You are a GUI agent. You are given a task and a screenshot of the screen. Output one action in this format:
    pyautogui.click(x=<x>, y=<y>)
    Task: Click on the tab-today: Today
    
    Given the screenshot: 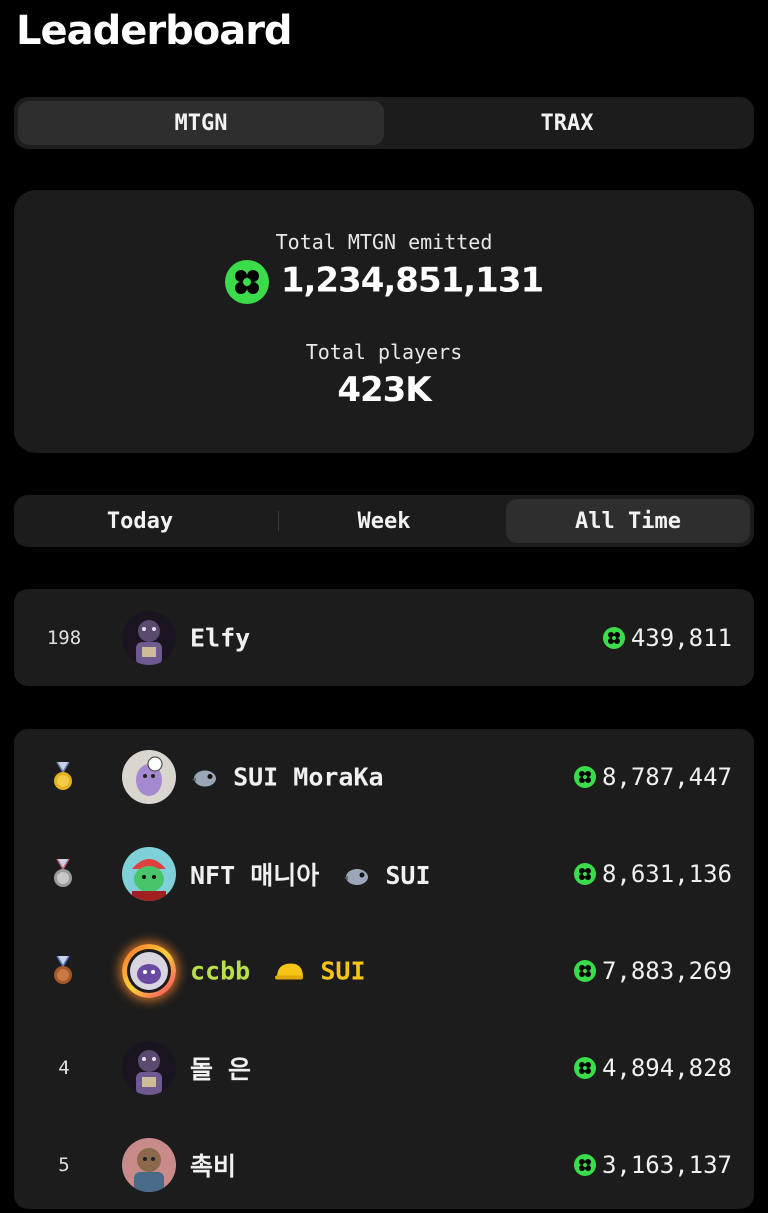 What is the action you would take?
    pyautogui.click(x=140, y=521)
    